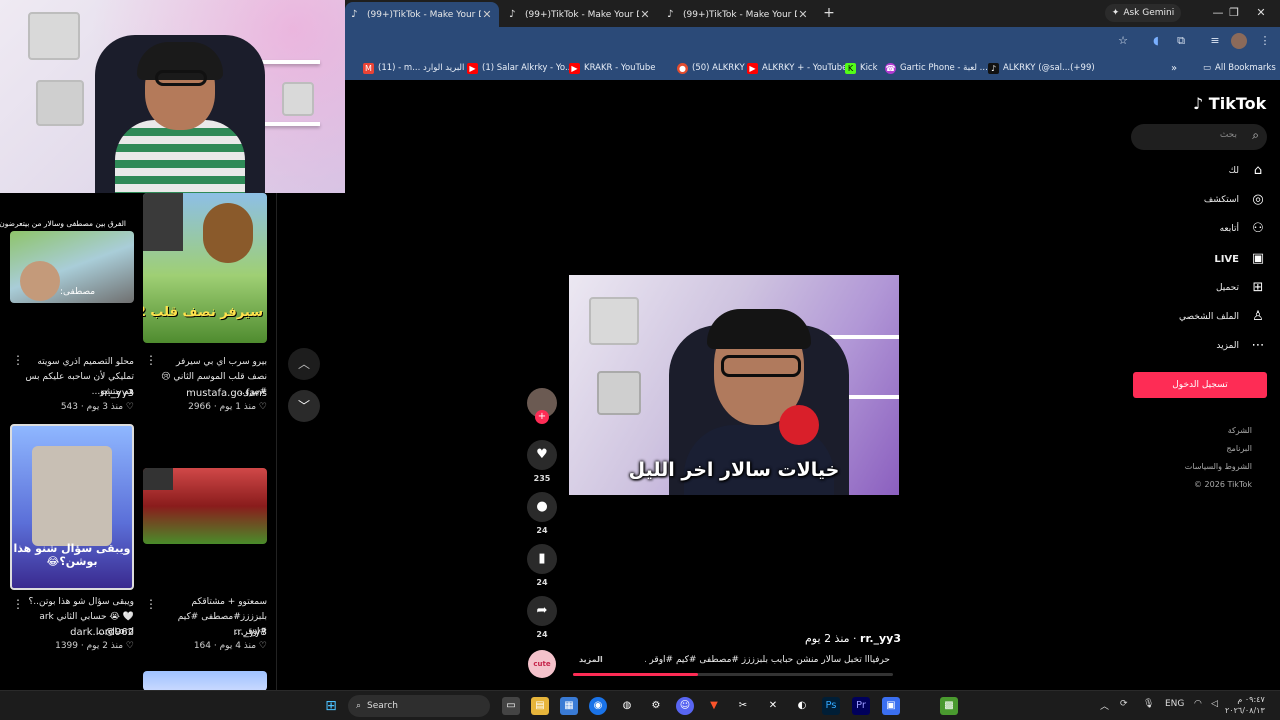  I want to click on video-author-line: منذ 2 يوم · rr._yy3, so click(853, 638).